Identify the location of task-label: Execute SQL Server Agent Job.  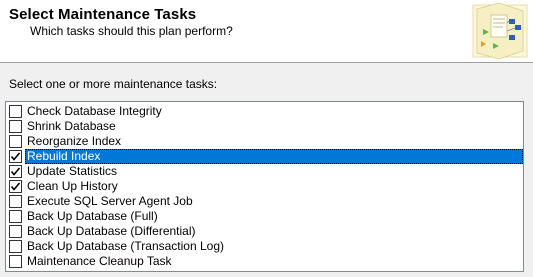
(274, 201).